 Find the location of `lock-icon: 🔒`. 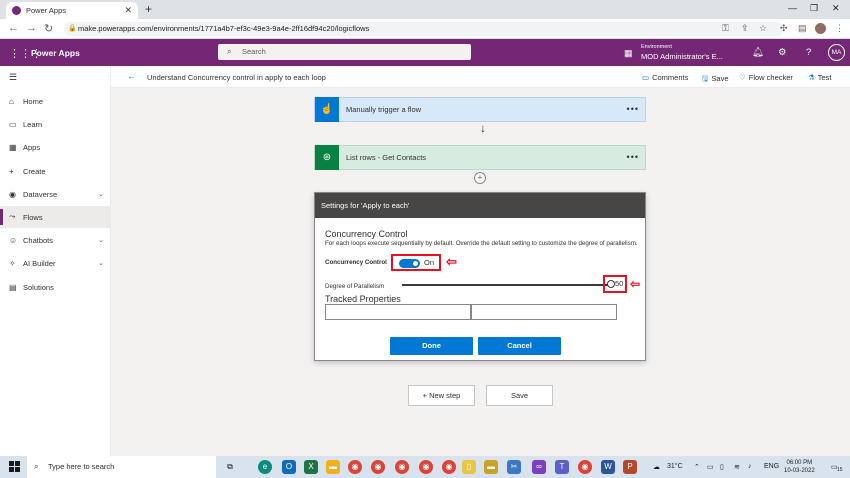

lock-icon: 🔒 is located at coordinates (72, 29).